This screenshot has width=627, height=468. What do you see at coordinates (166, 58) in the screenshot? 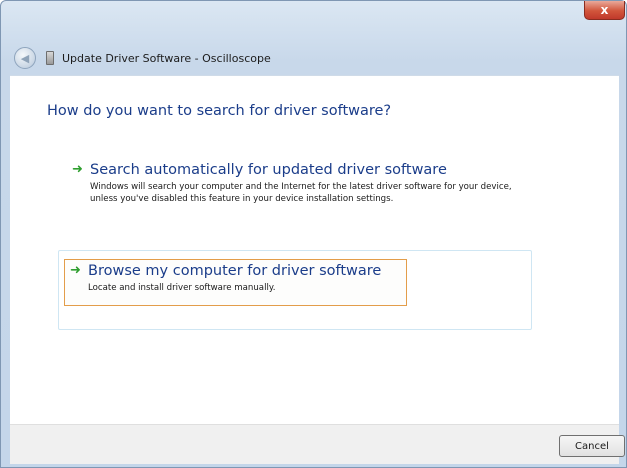
I see `window-title: Update Driver Software - Oscilloscope` at bounding box center [166, 58].